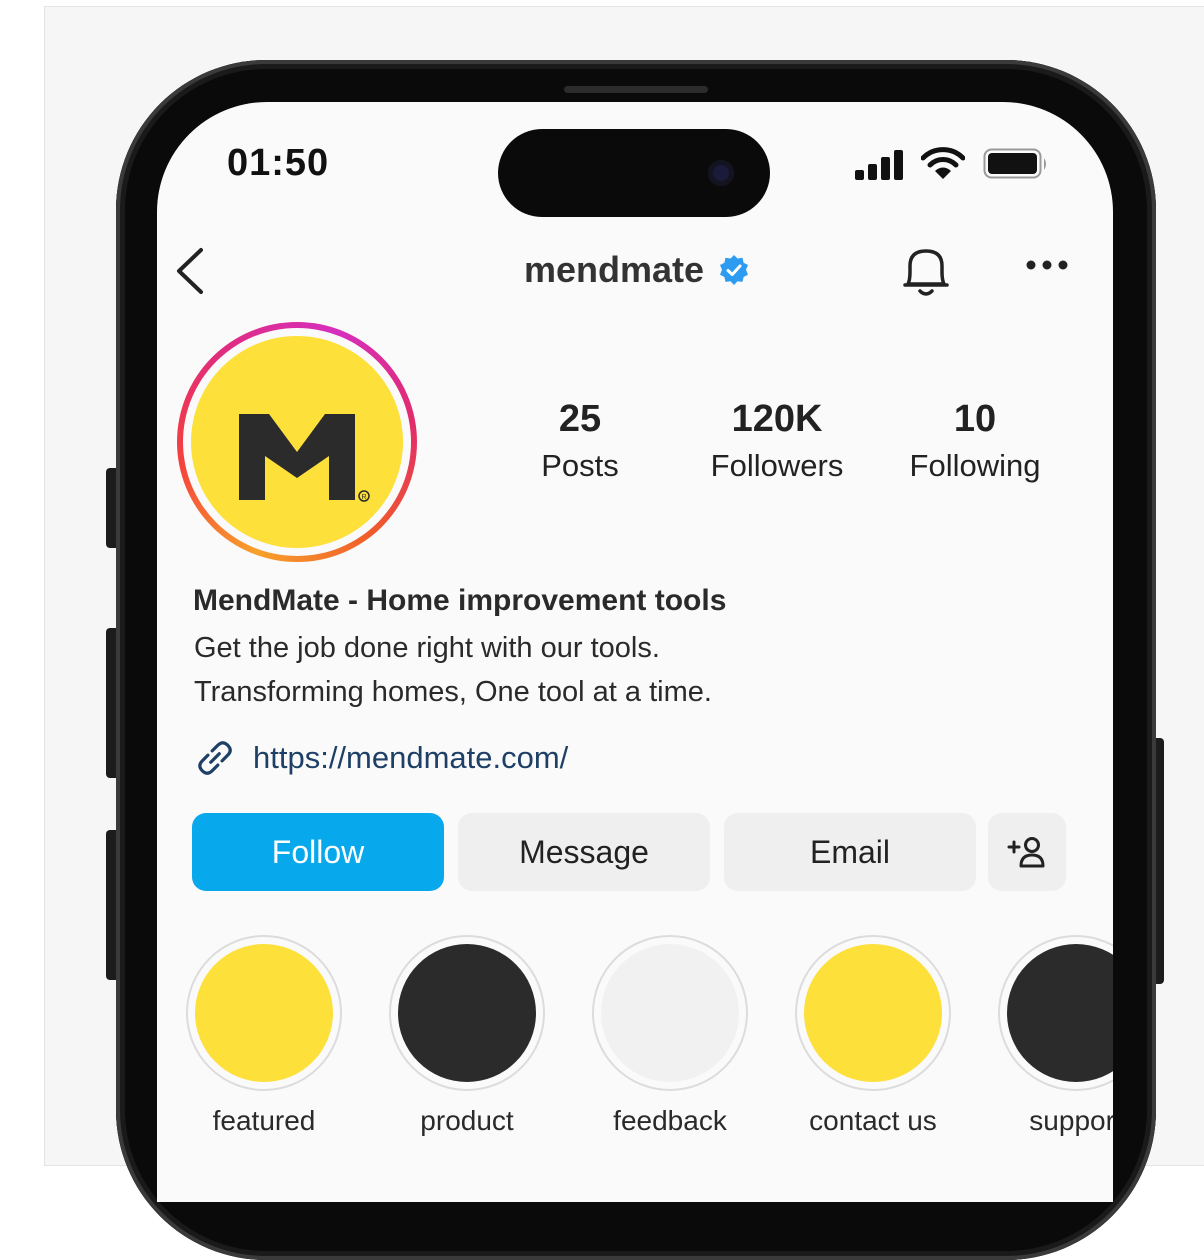 The height and width of the screenshot is (1260, 1204). Describe the element at coordinates (777, 442) in the screenshot. I see `stat-followers: 120K Followers` at that location.